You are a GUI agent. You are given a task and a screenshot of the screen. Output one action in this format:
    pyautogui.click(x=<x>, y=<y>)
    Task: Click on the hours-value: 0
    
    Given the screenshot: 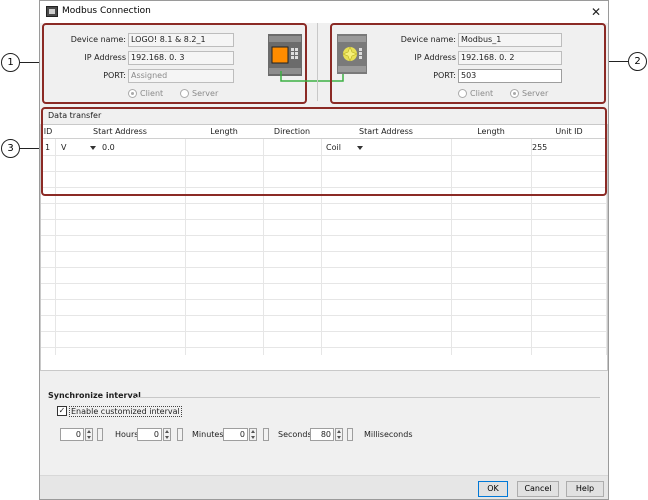 What is the action you would take?
    pyautogui.click(x=78, y=434)
    